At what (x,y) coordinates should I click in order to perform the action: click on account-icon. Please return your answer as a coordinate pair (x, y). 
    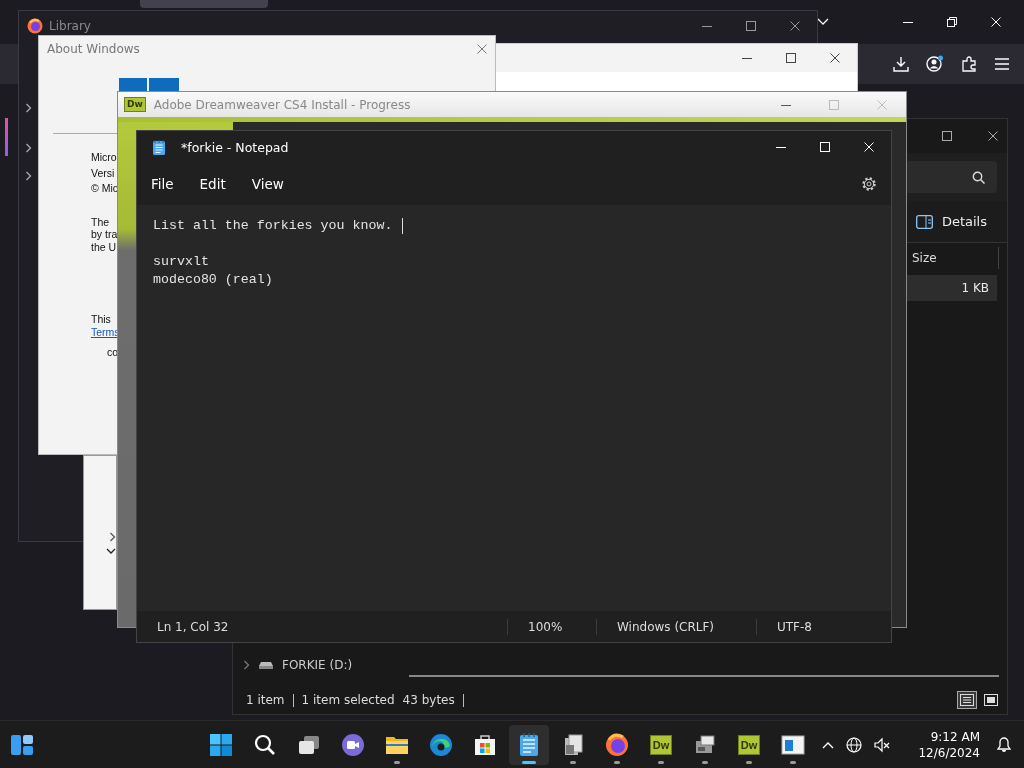
    Looking at the image, I should click on (935, 64).